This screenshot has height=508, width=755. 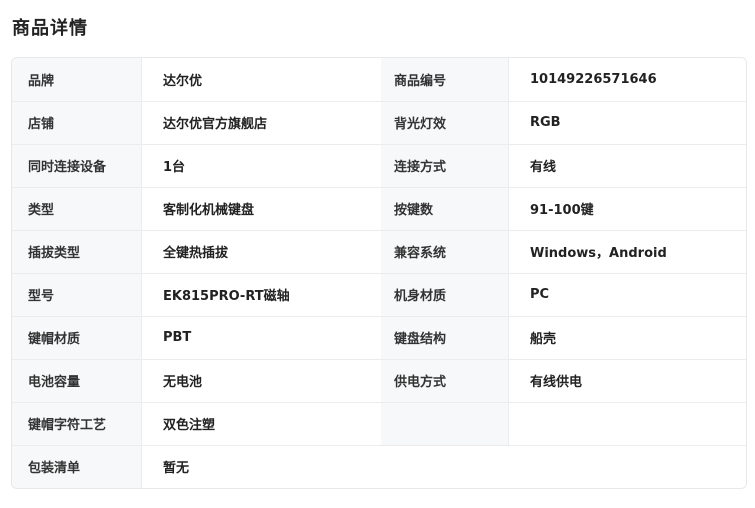 I want to click on spec-value-backlight: RGB, so click(x=627, y=122).